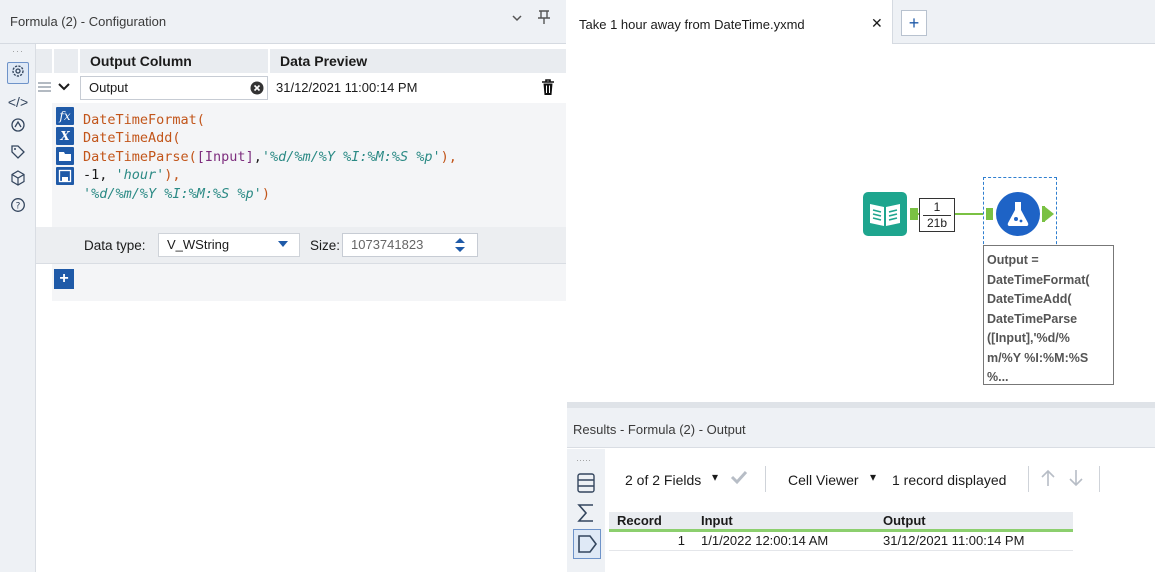 The image size is (1155, 572). I want to click on connection-record-count: 1, so click(937, 207).